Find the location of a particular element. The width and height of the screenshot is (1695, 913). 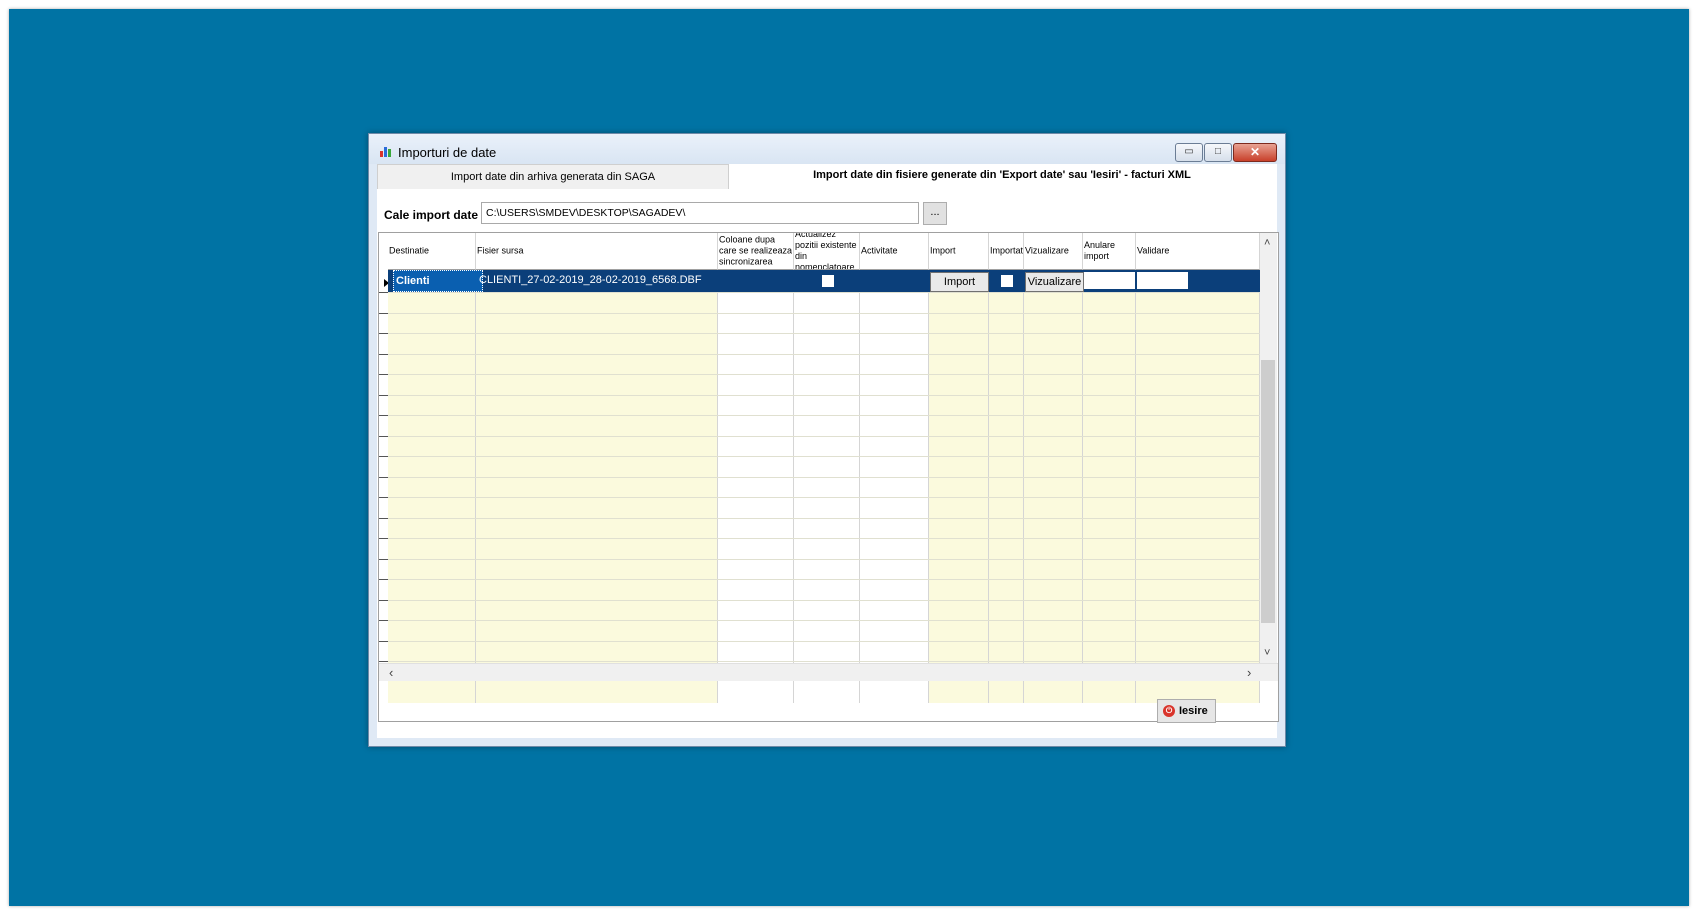

column-import is located at coordinates (959, 486).